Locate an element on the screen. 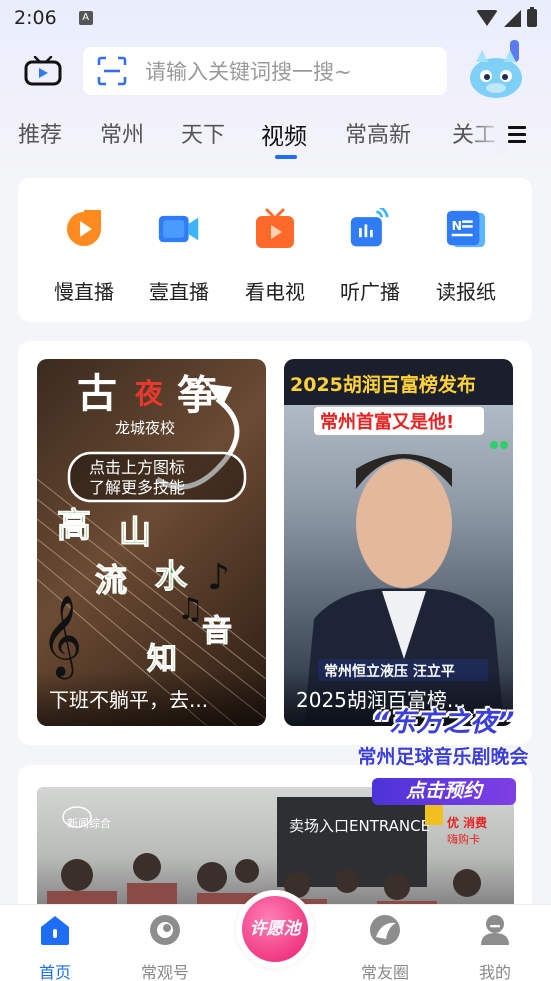 The image size is (551, 981). service-label: 读报纸 is located at coordinates (466, 292).